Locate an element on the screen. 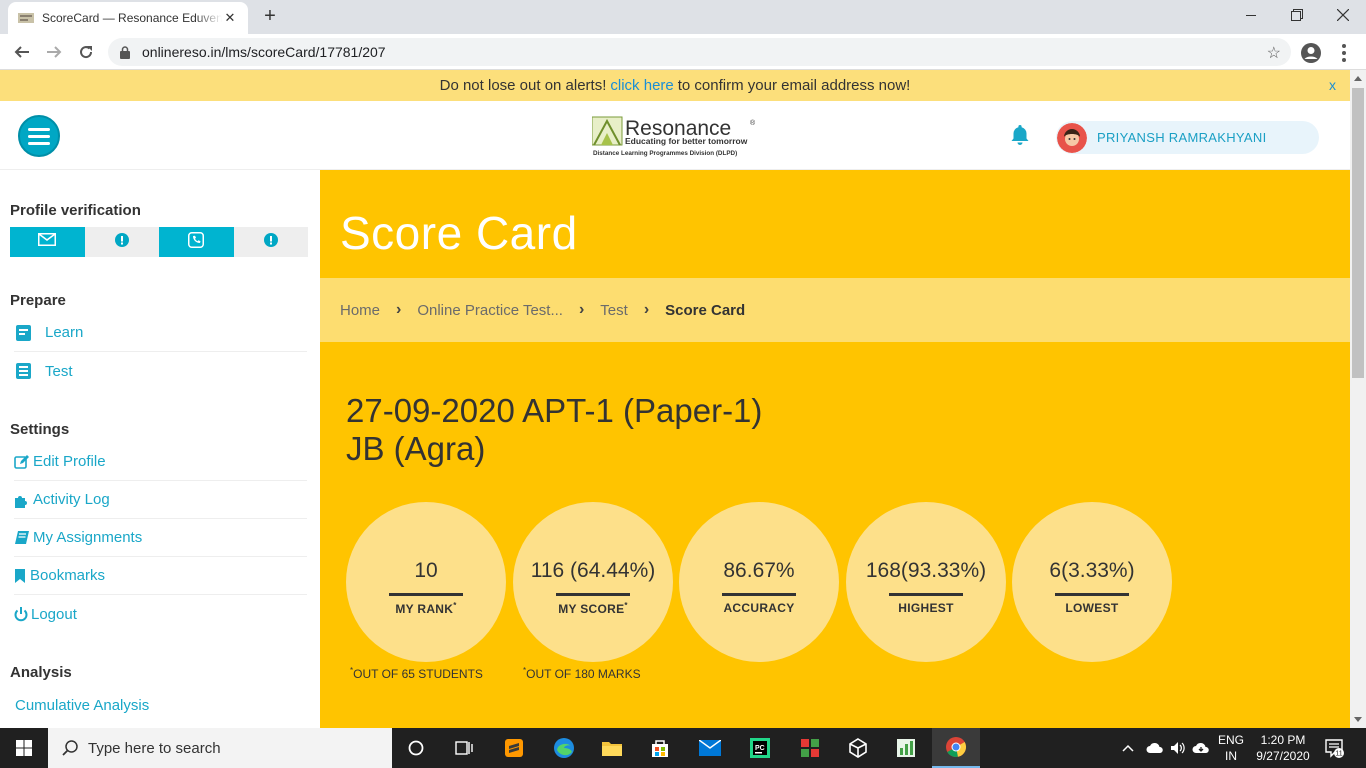  cortana-icon is located at coordinates (416, 748).